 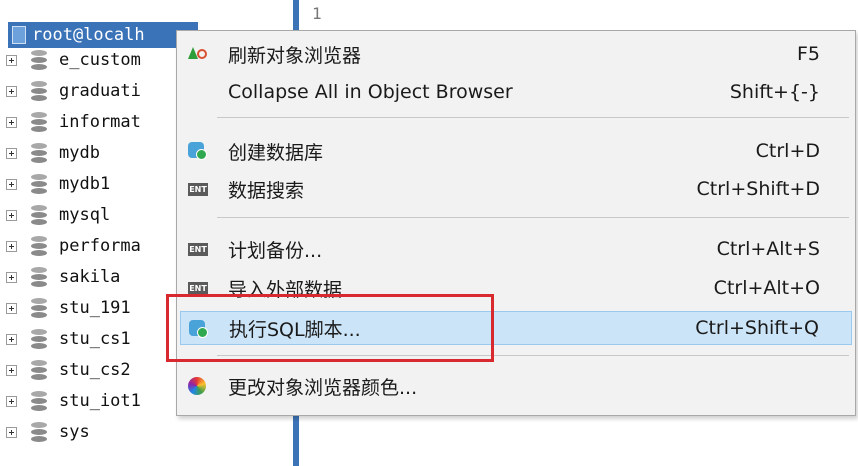 What do you see at coordinates (757, 328) in the screenshot?
I see `menu-item-shortcut: Ctrl+Shift+Q` at bounding box center [757, 328].